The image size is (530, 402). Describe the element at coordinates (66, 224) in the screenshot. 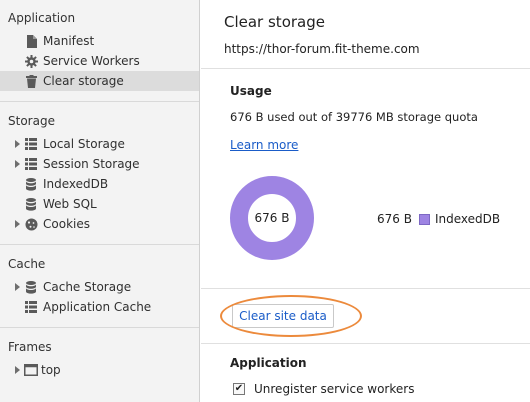

I see `sidebar-item-label: Cookies` at that location.